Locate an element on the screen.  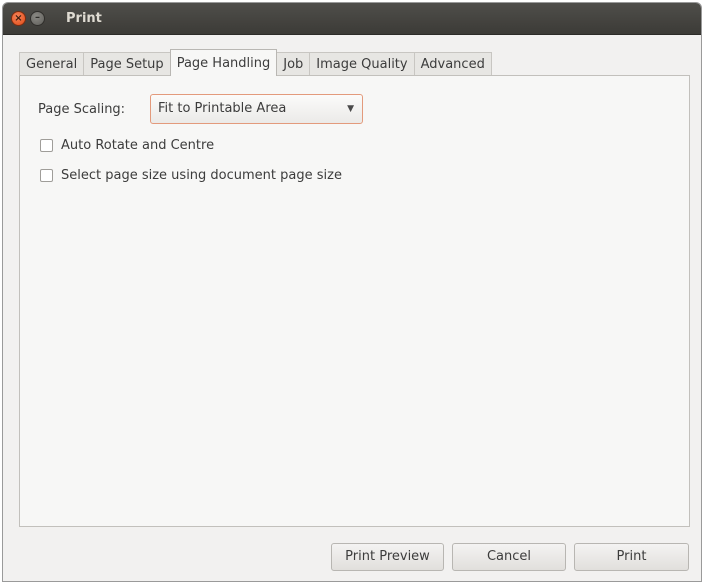
tab-page-setup: Page Setup is located at coordinates (127, 64).